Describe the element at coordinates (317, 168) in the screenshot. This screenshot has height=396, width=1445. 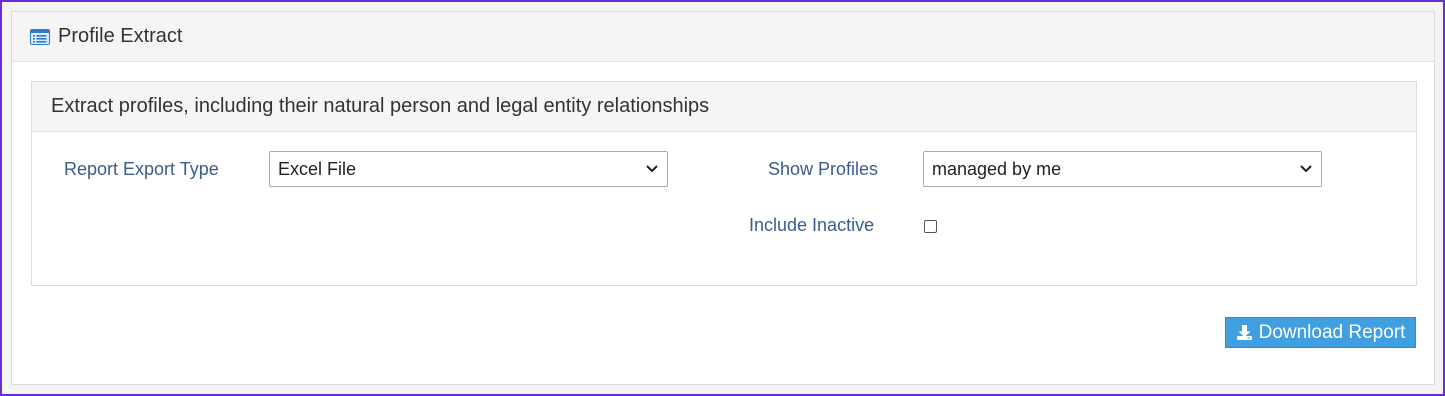
I see `export-type-value: Excel File` at that location.